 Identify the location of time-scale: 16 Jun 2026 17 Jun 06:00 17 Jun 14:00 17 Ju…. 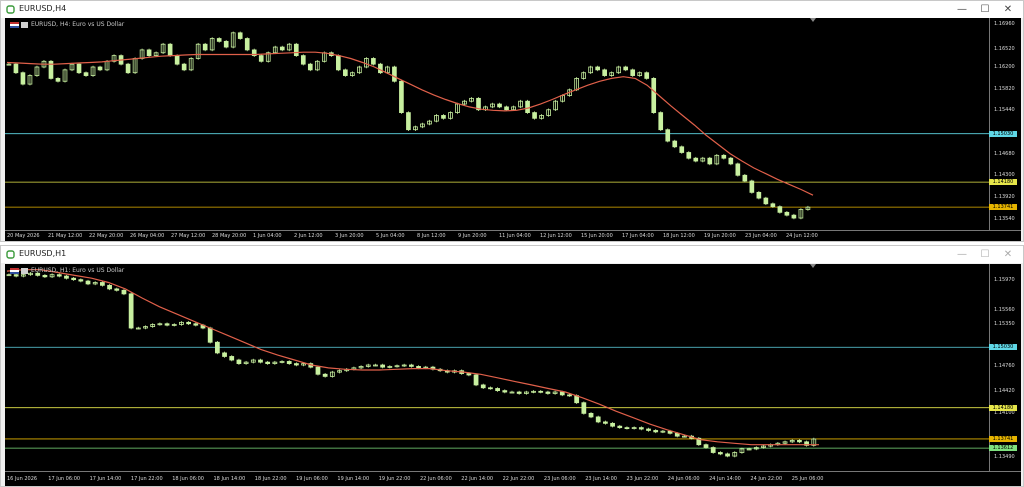
(513, 478).